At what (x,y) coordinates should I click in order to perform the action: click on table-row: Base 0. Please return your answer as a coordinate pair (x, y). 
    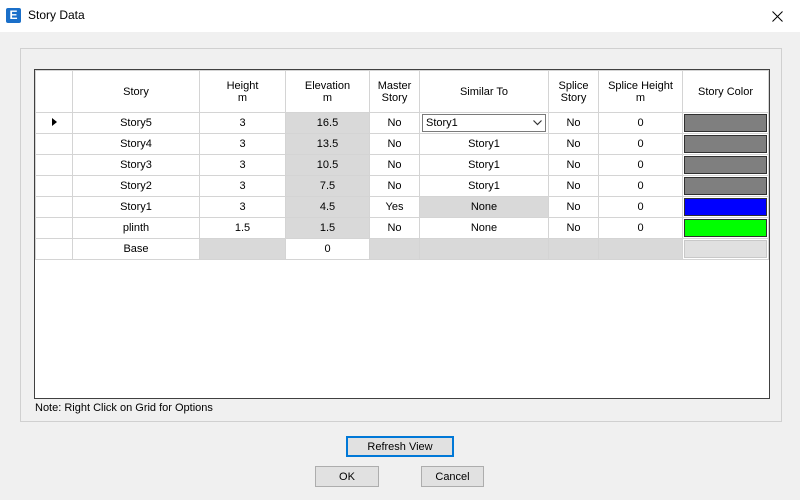
    Looking at the image, I should click on (402, 249).